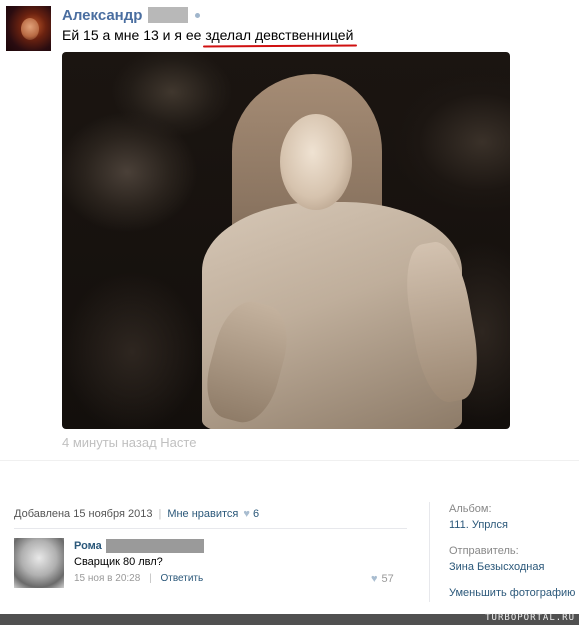  Describe the element at coordinates (88, 546) in the screenshot. I see `comment-author: Рома` at that location.